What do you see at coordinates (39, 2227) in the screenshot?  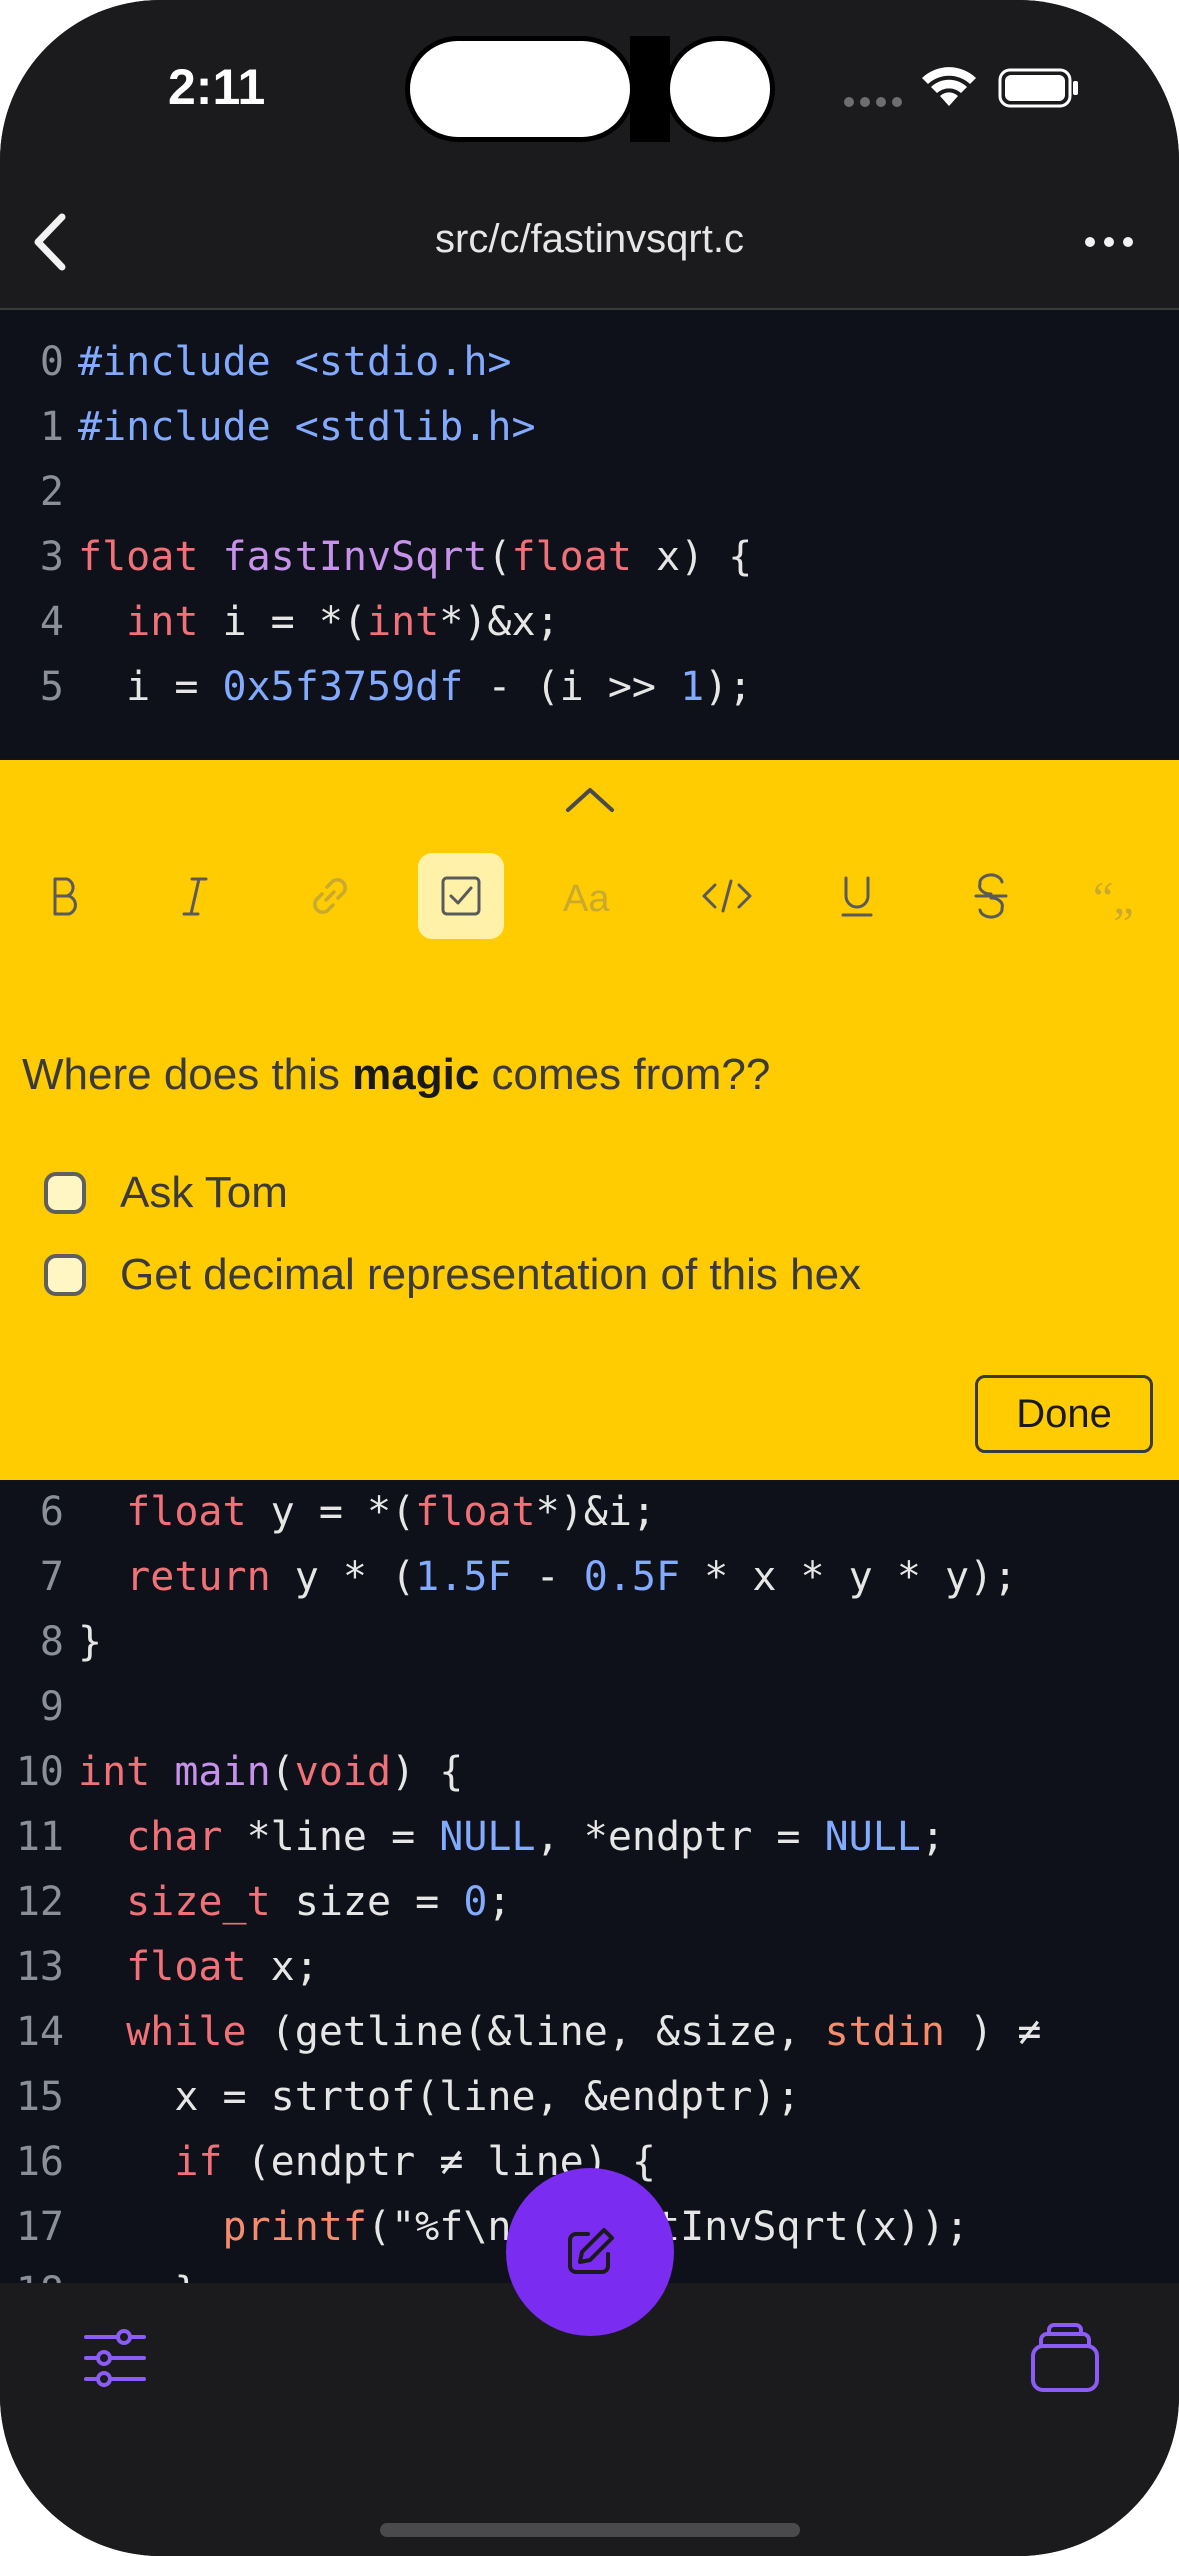 I see `line-number: 17` at bounding box center [39, 2227].